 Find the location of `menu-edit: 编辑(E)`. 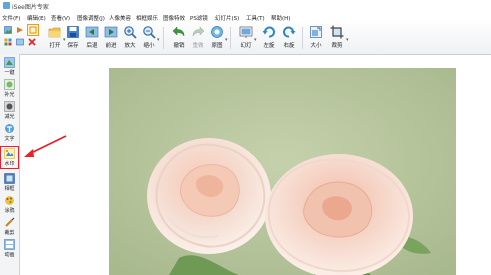

menu-edit: 编辑(E) is located at coordinates (36, 18).